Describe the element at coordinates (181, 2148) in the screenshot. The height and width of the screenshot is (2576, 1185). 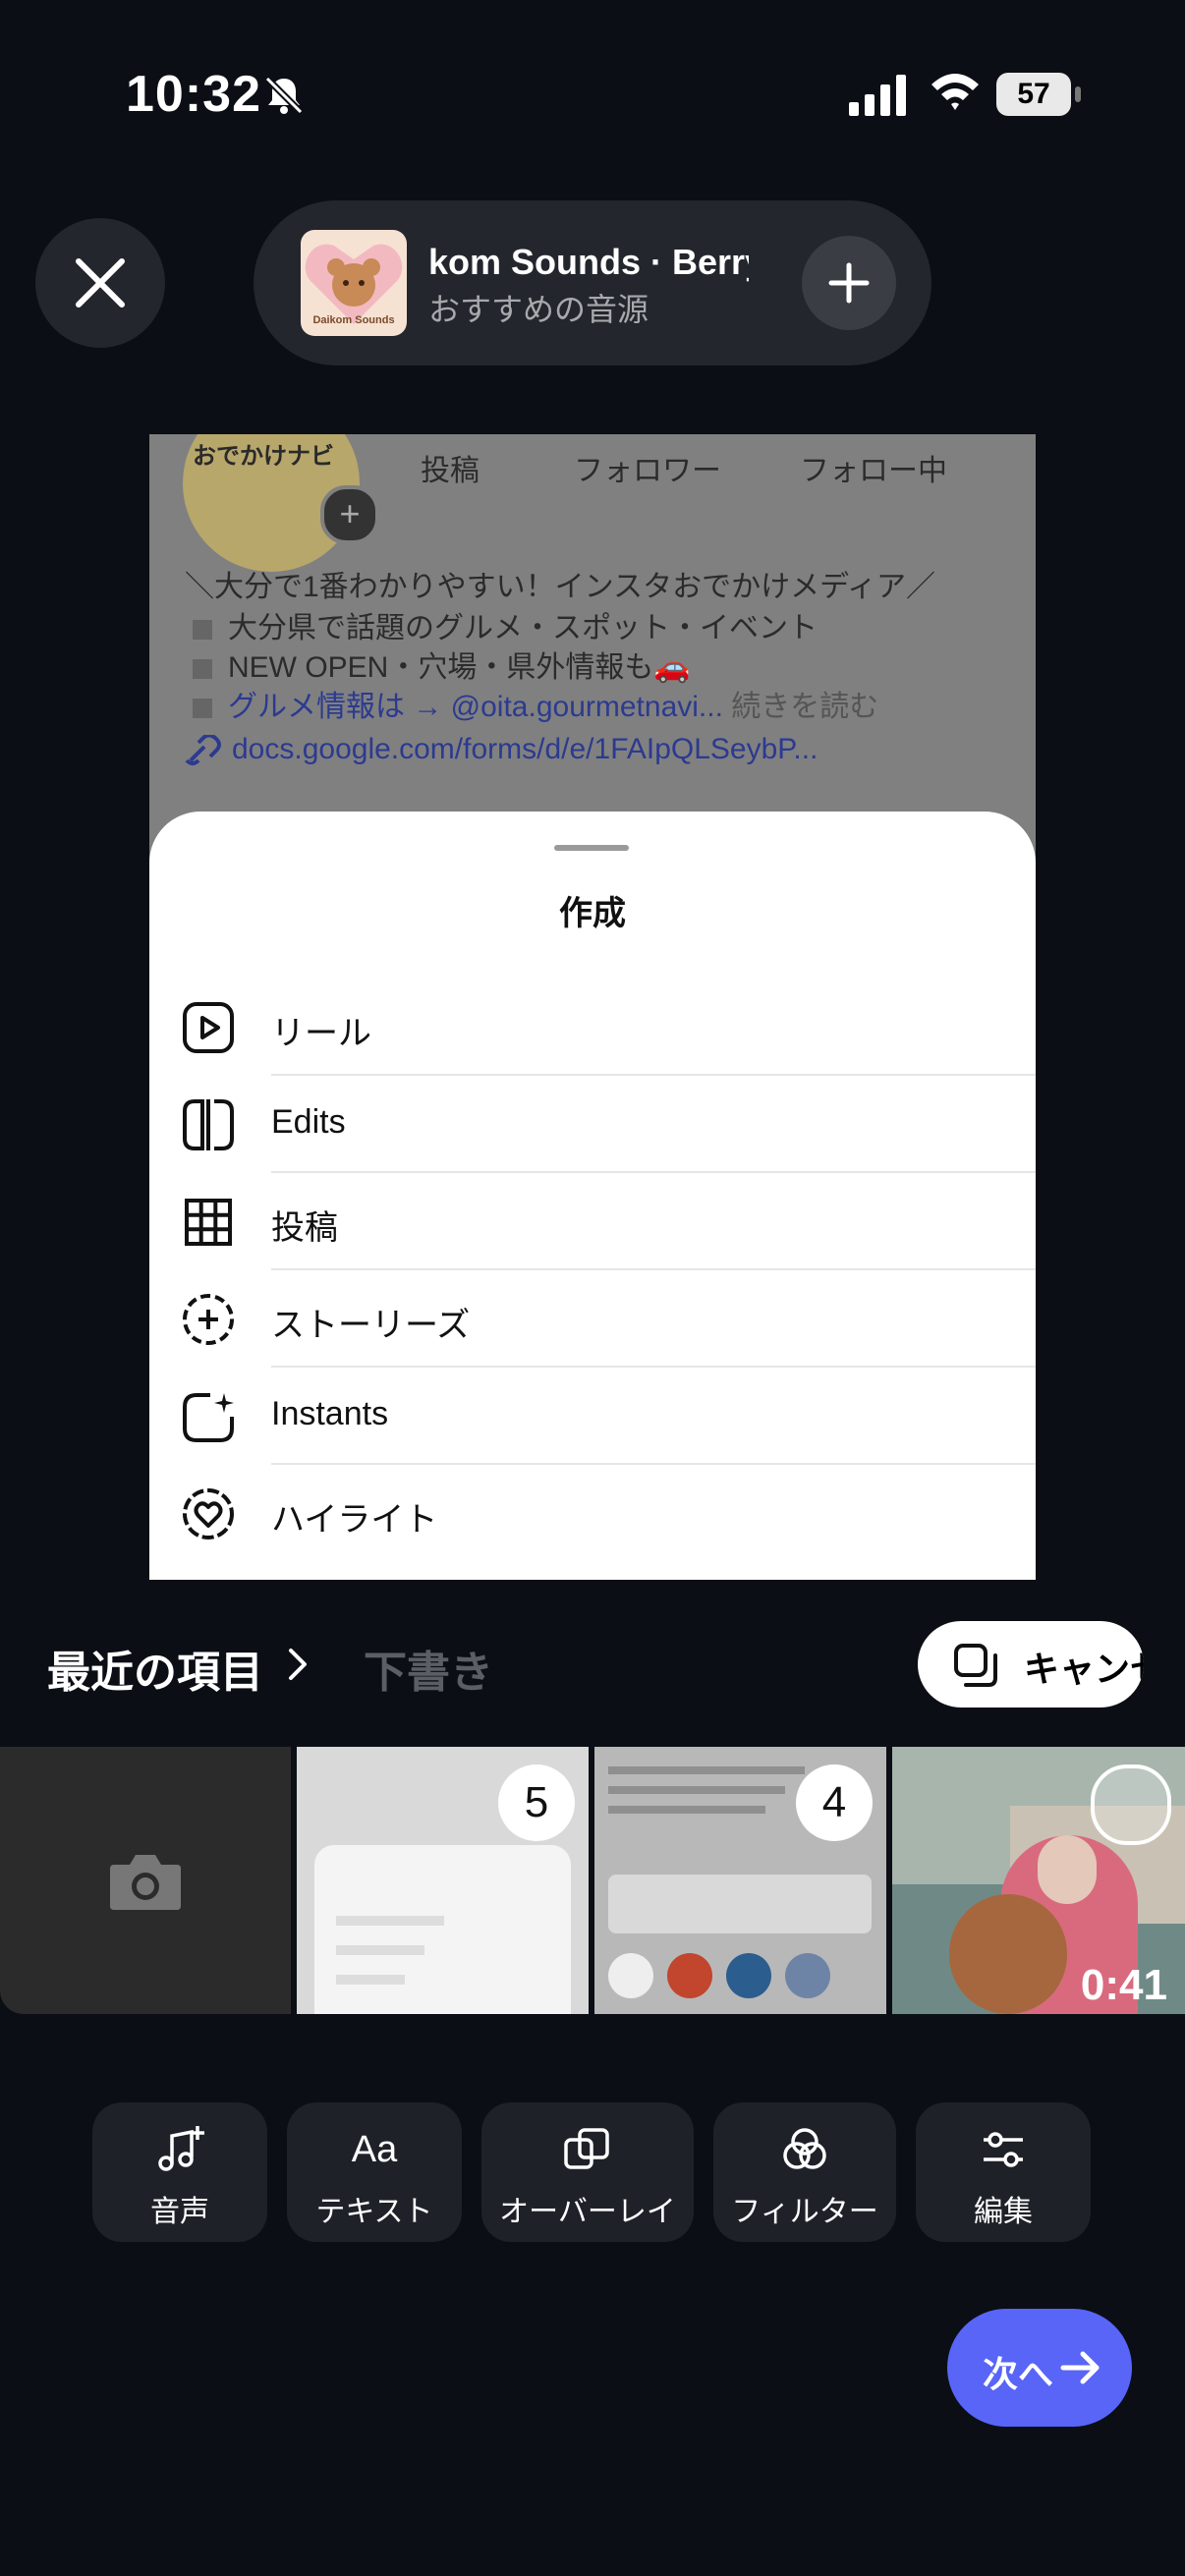
I see `music-add-icon` at that location.